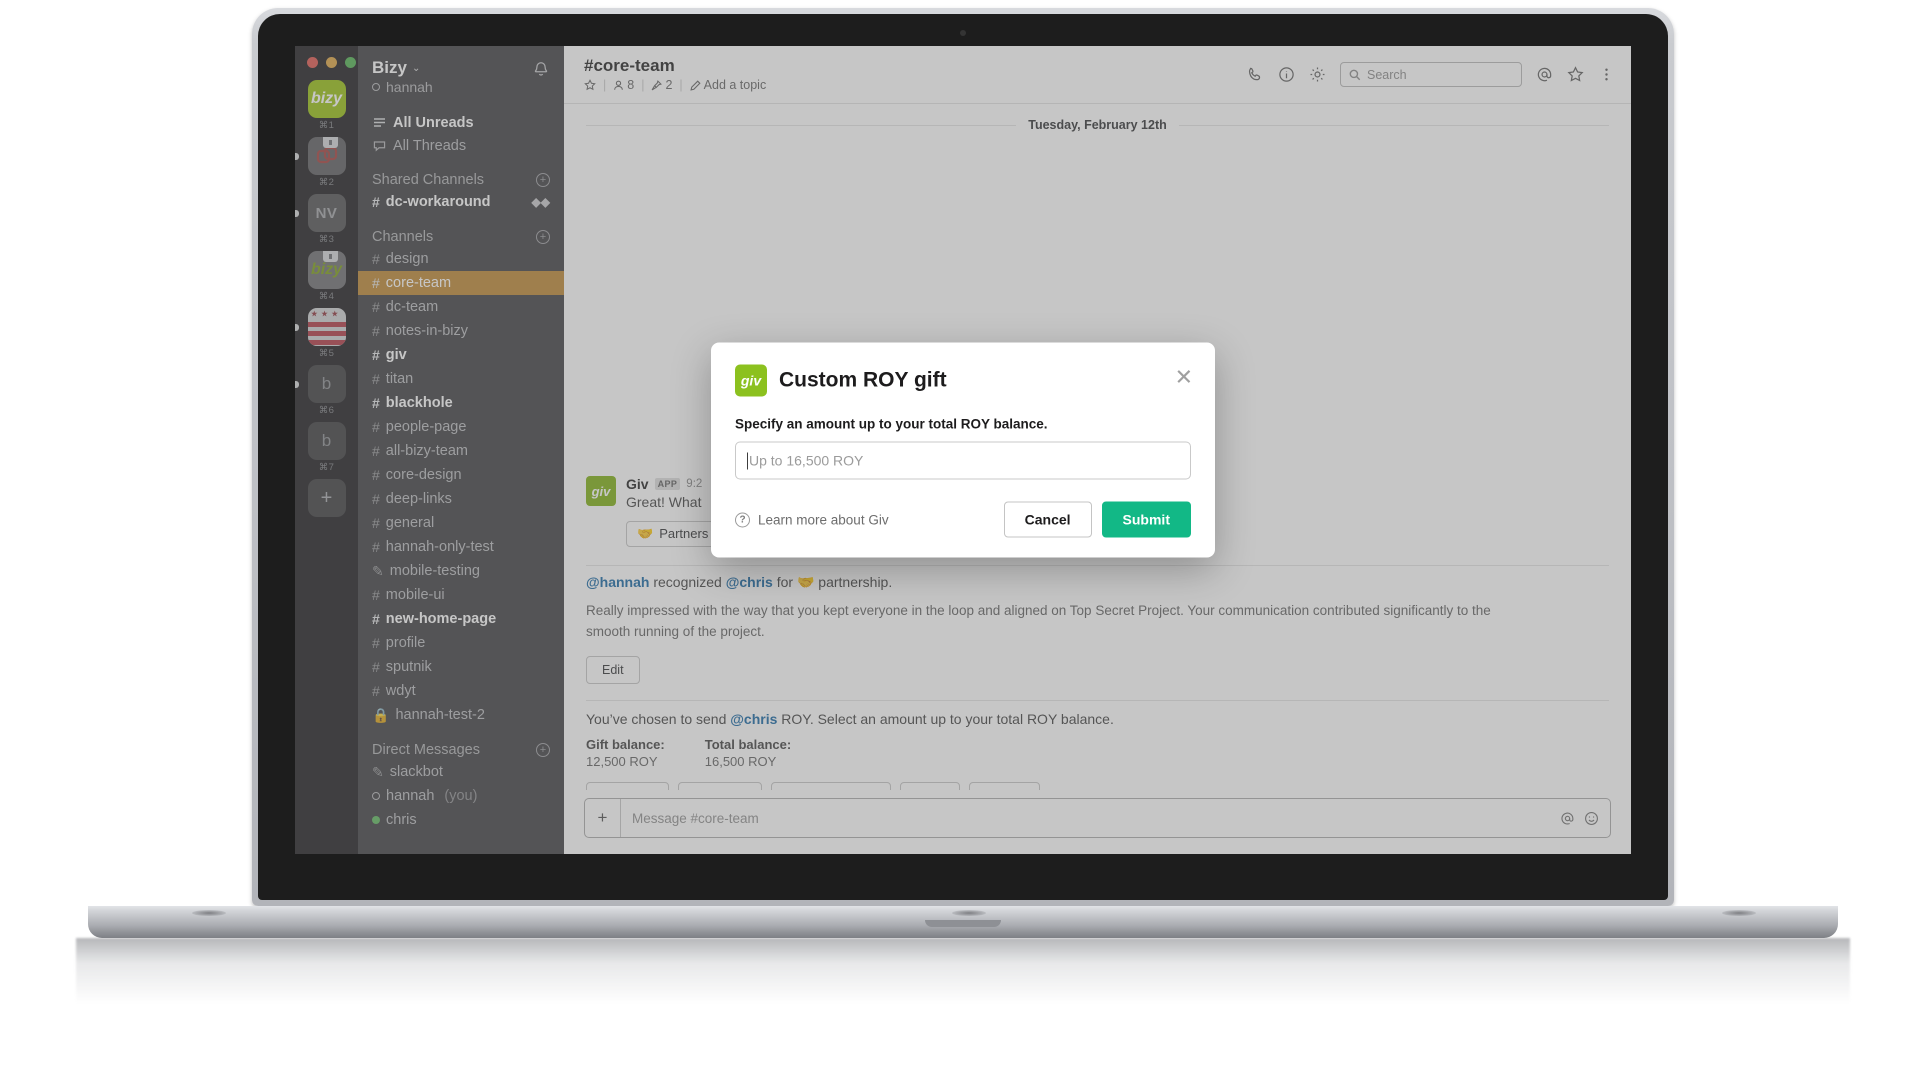  Describe the element at coordinates (963, 460) in the screenshot. I see `amount-input: Up to 16,500 ROY` at that location.